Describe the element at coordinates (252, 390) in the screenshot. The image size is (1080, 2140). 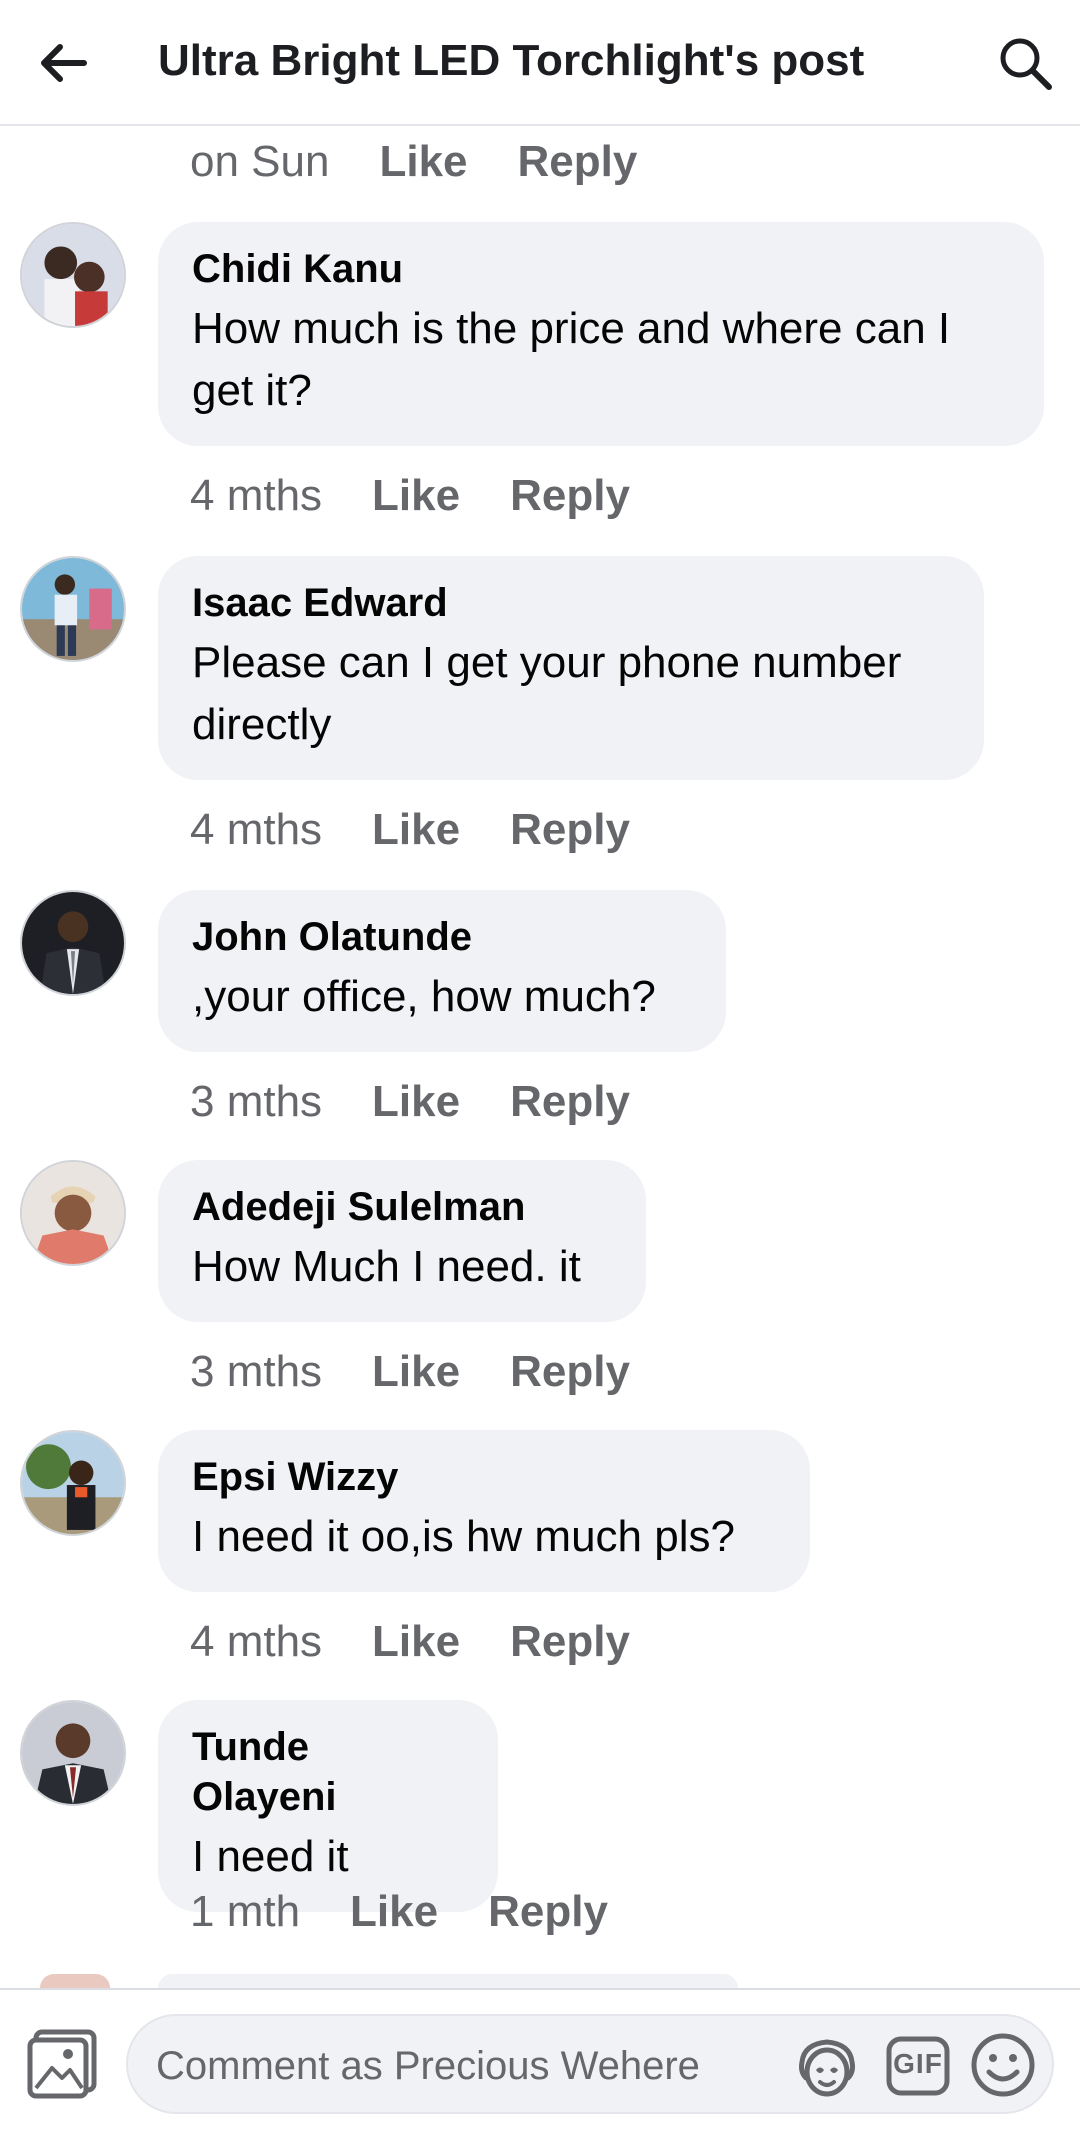
I see `comment-text-line: get it?` at that location.